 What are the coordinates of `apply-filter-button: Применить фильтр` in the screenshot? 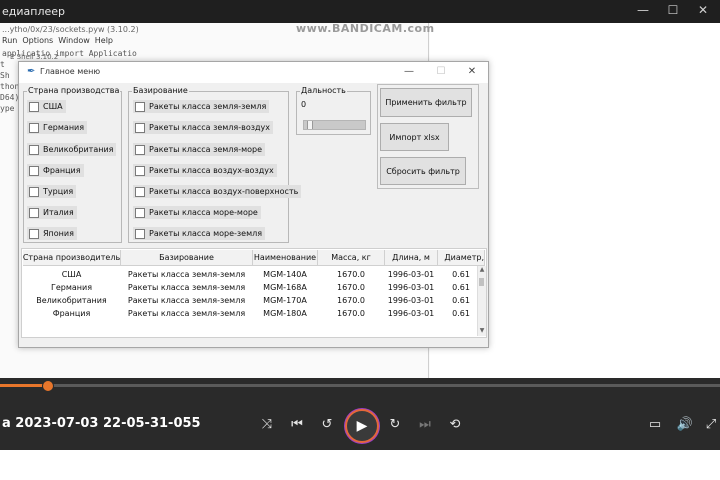 It's located at (426, 102).